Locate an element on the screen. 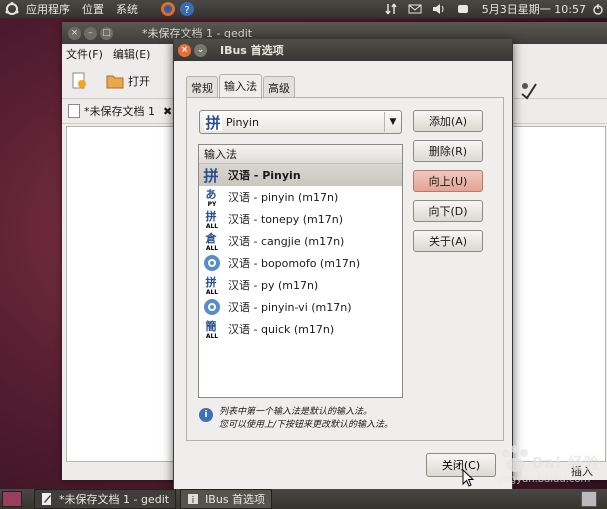  system-menu: 系统 is located at coordinates (127, 9).